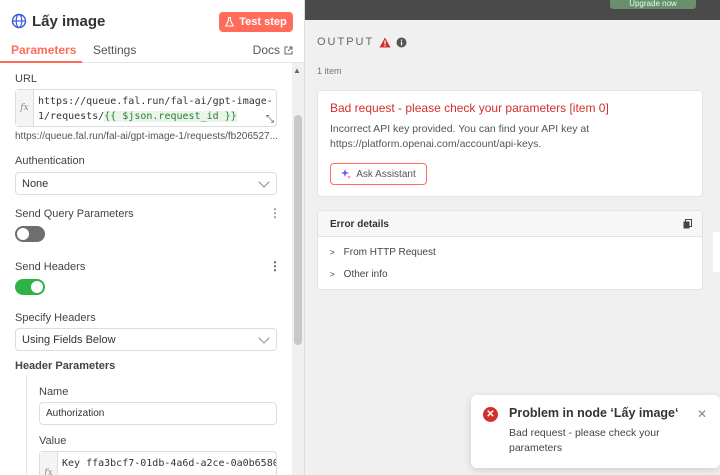  Describe the element at coordinates (169, 463) in the screenshot. I see `header-value-text: Key ffa3bcf7-01db-4a6d-a2ce-0a0b658079c` at that location.